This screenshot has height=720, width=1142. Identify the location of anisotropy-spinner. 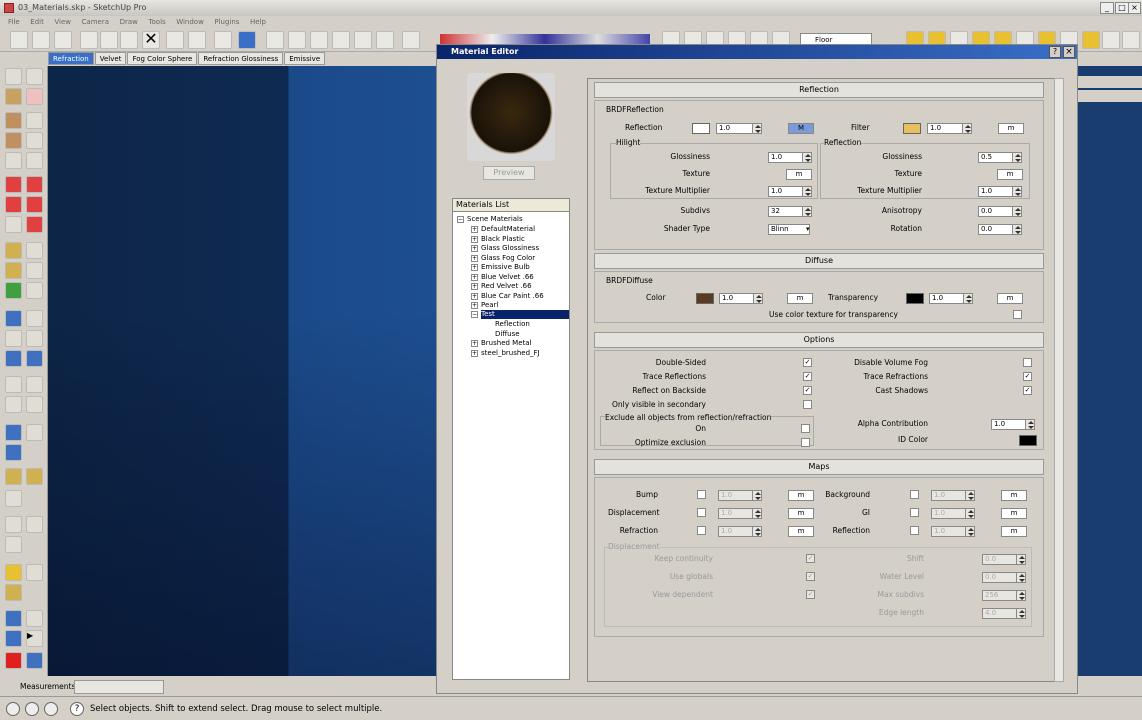
(1017, 211).